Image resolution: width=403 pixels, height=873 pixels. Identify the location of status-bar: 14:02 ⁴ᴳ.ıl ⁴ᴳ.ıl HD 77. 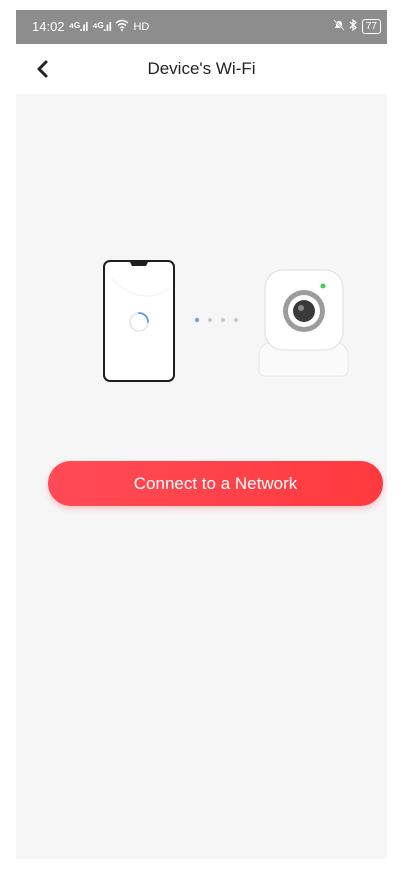
(201, 27).